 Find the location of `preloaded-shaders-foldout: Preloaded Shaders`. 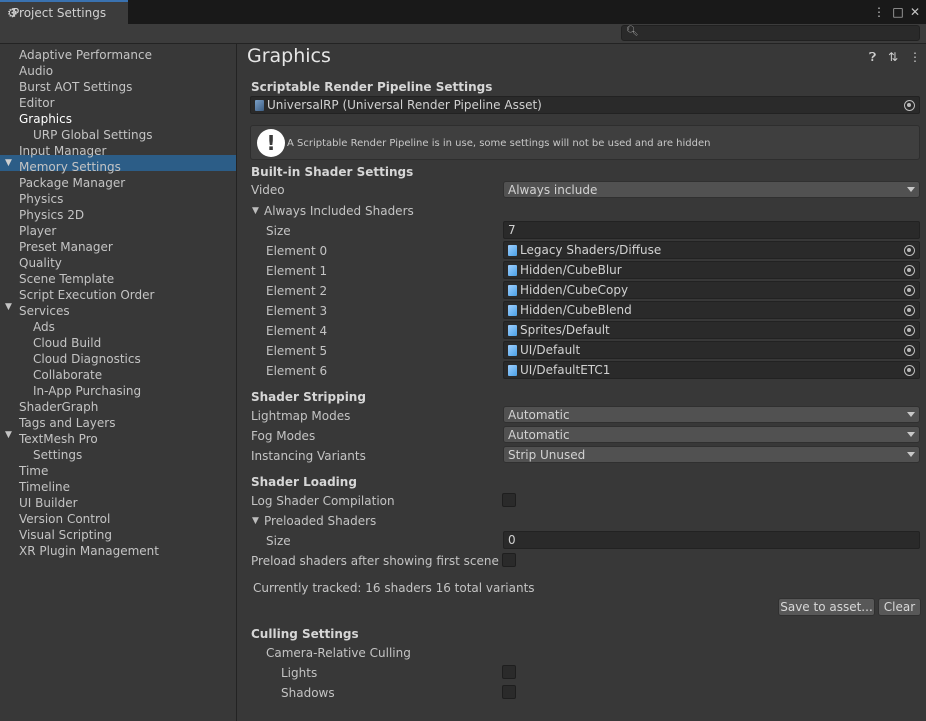

preloaded-shaders-foldout: Preloaded Shaders is located at coordinates (320, 521).